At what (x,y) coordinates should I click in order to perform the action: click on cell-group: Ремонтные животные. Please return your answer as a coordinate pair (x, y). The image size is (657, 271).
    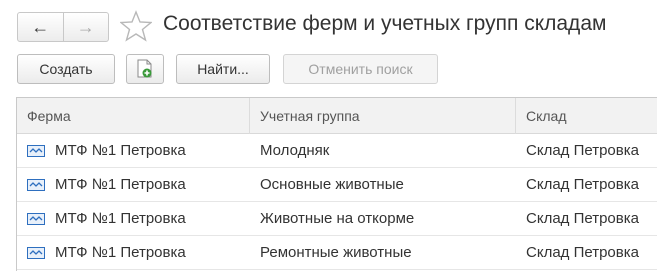
    Looking at the image, I should click on (336, 252).